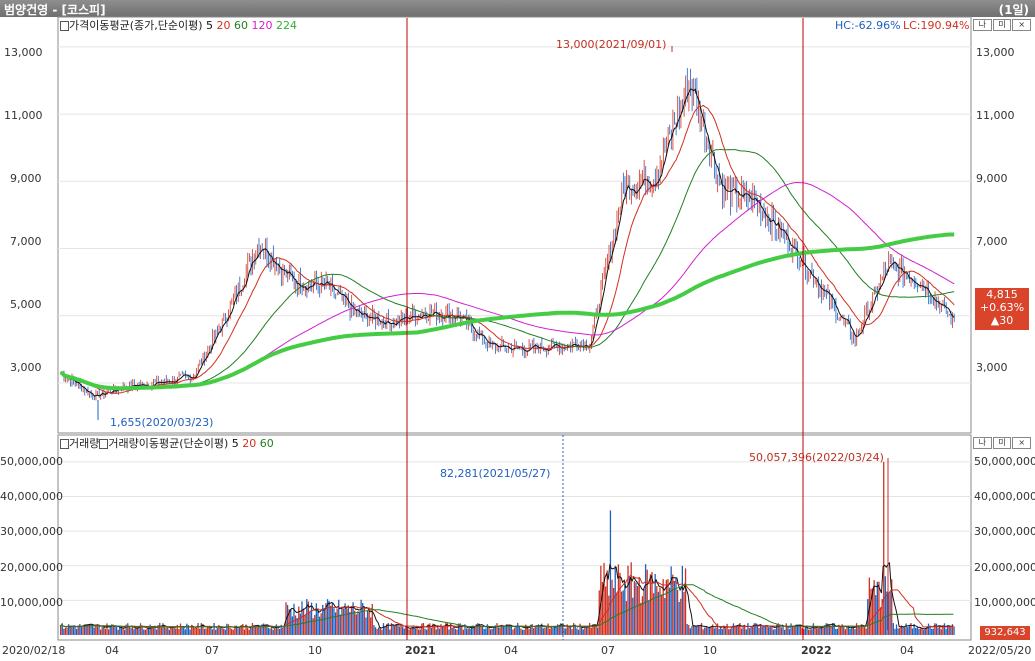  Describe the element at coordinates (210, 25) in the screenshot. I see `ma-legend-5: 5` at that location.